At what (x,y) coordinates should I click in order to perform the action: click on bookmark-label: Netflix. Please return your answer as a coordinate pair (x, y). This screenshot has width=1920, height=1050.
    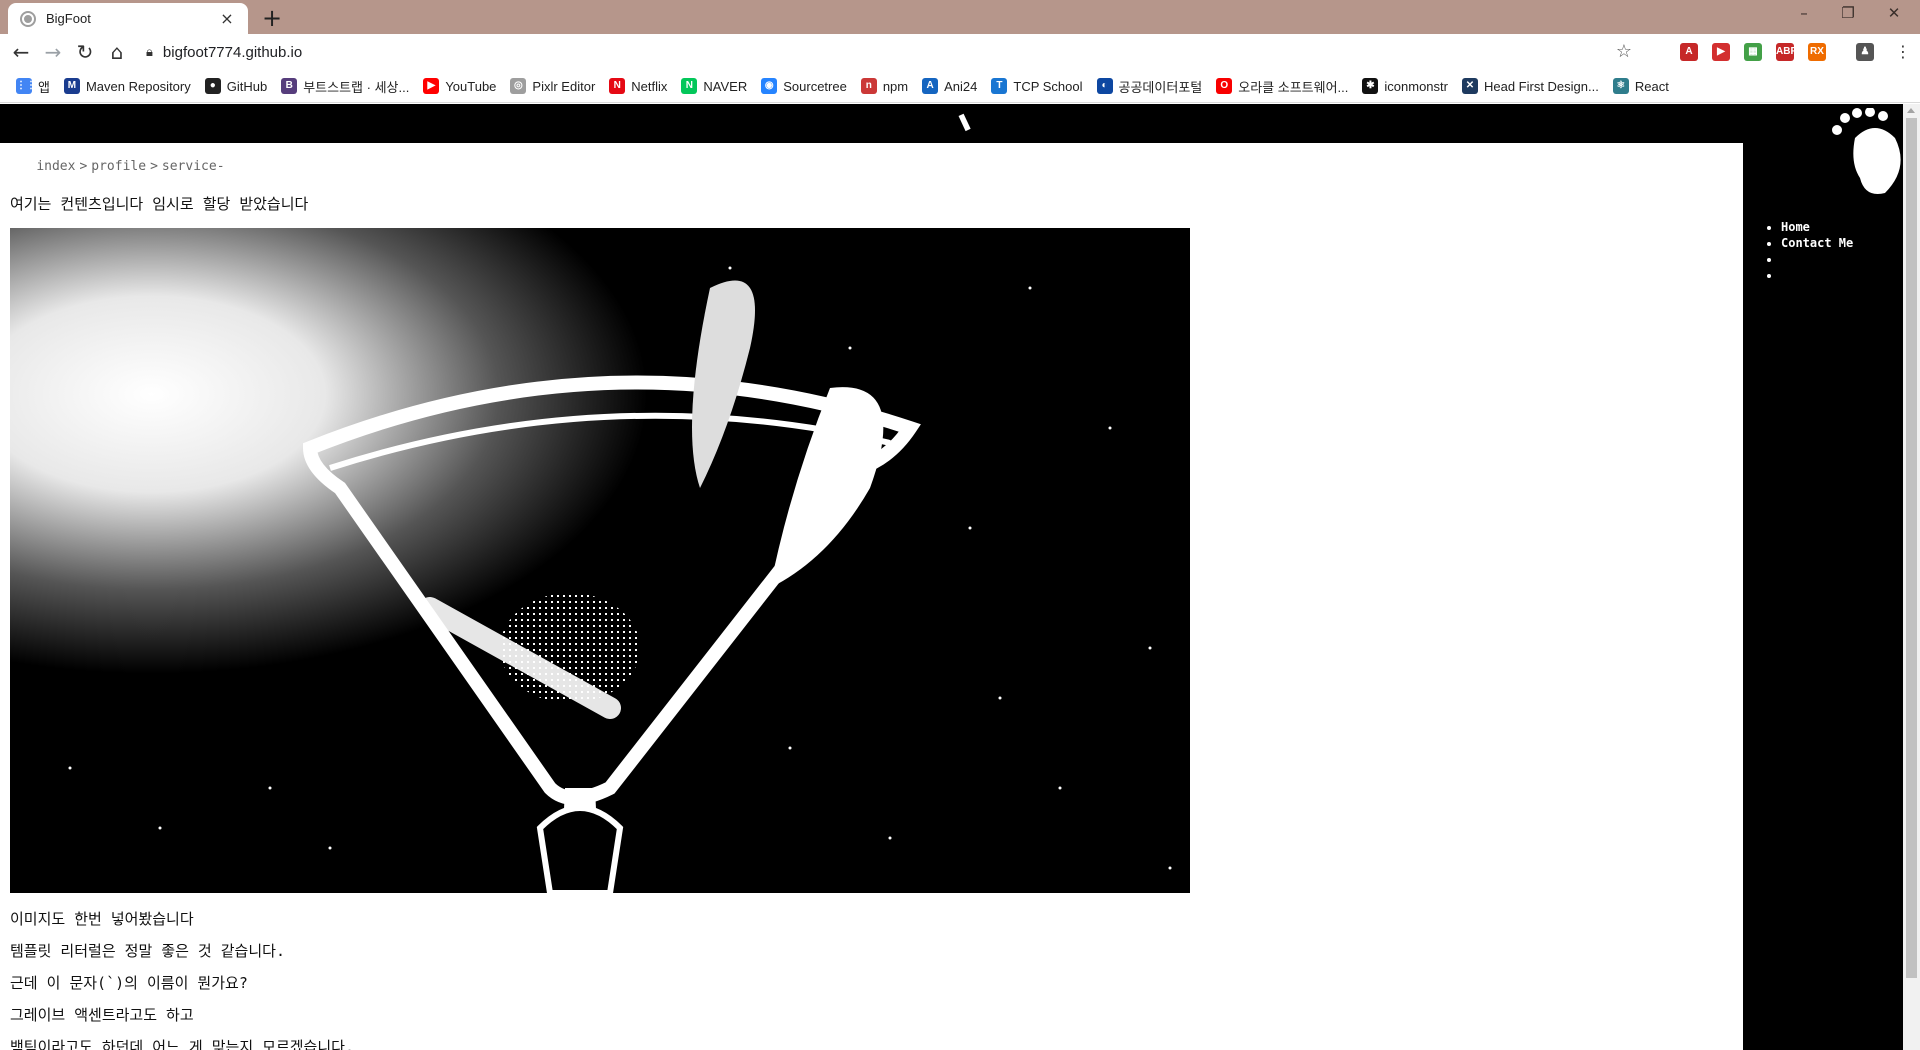
    Looking at the image, I should click on (649, 86).